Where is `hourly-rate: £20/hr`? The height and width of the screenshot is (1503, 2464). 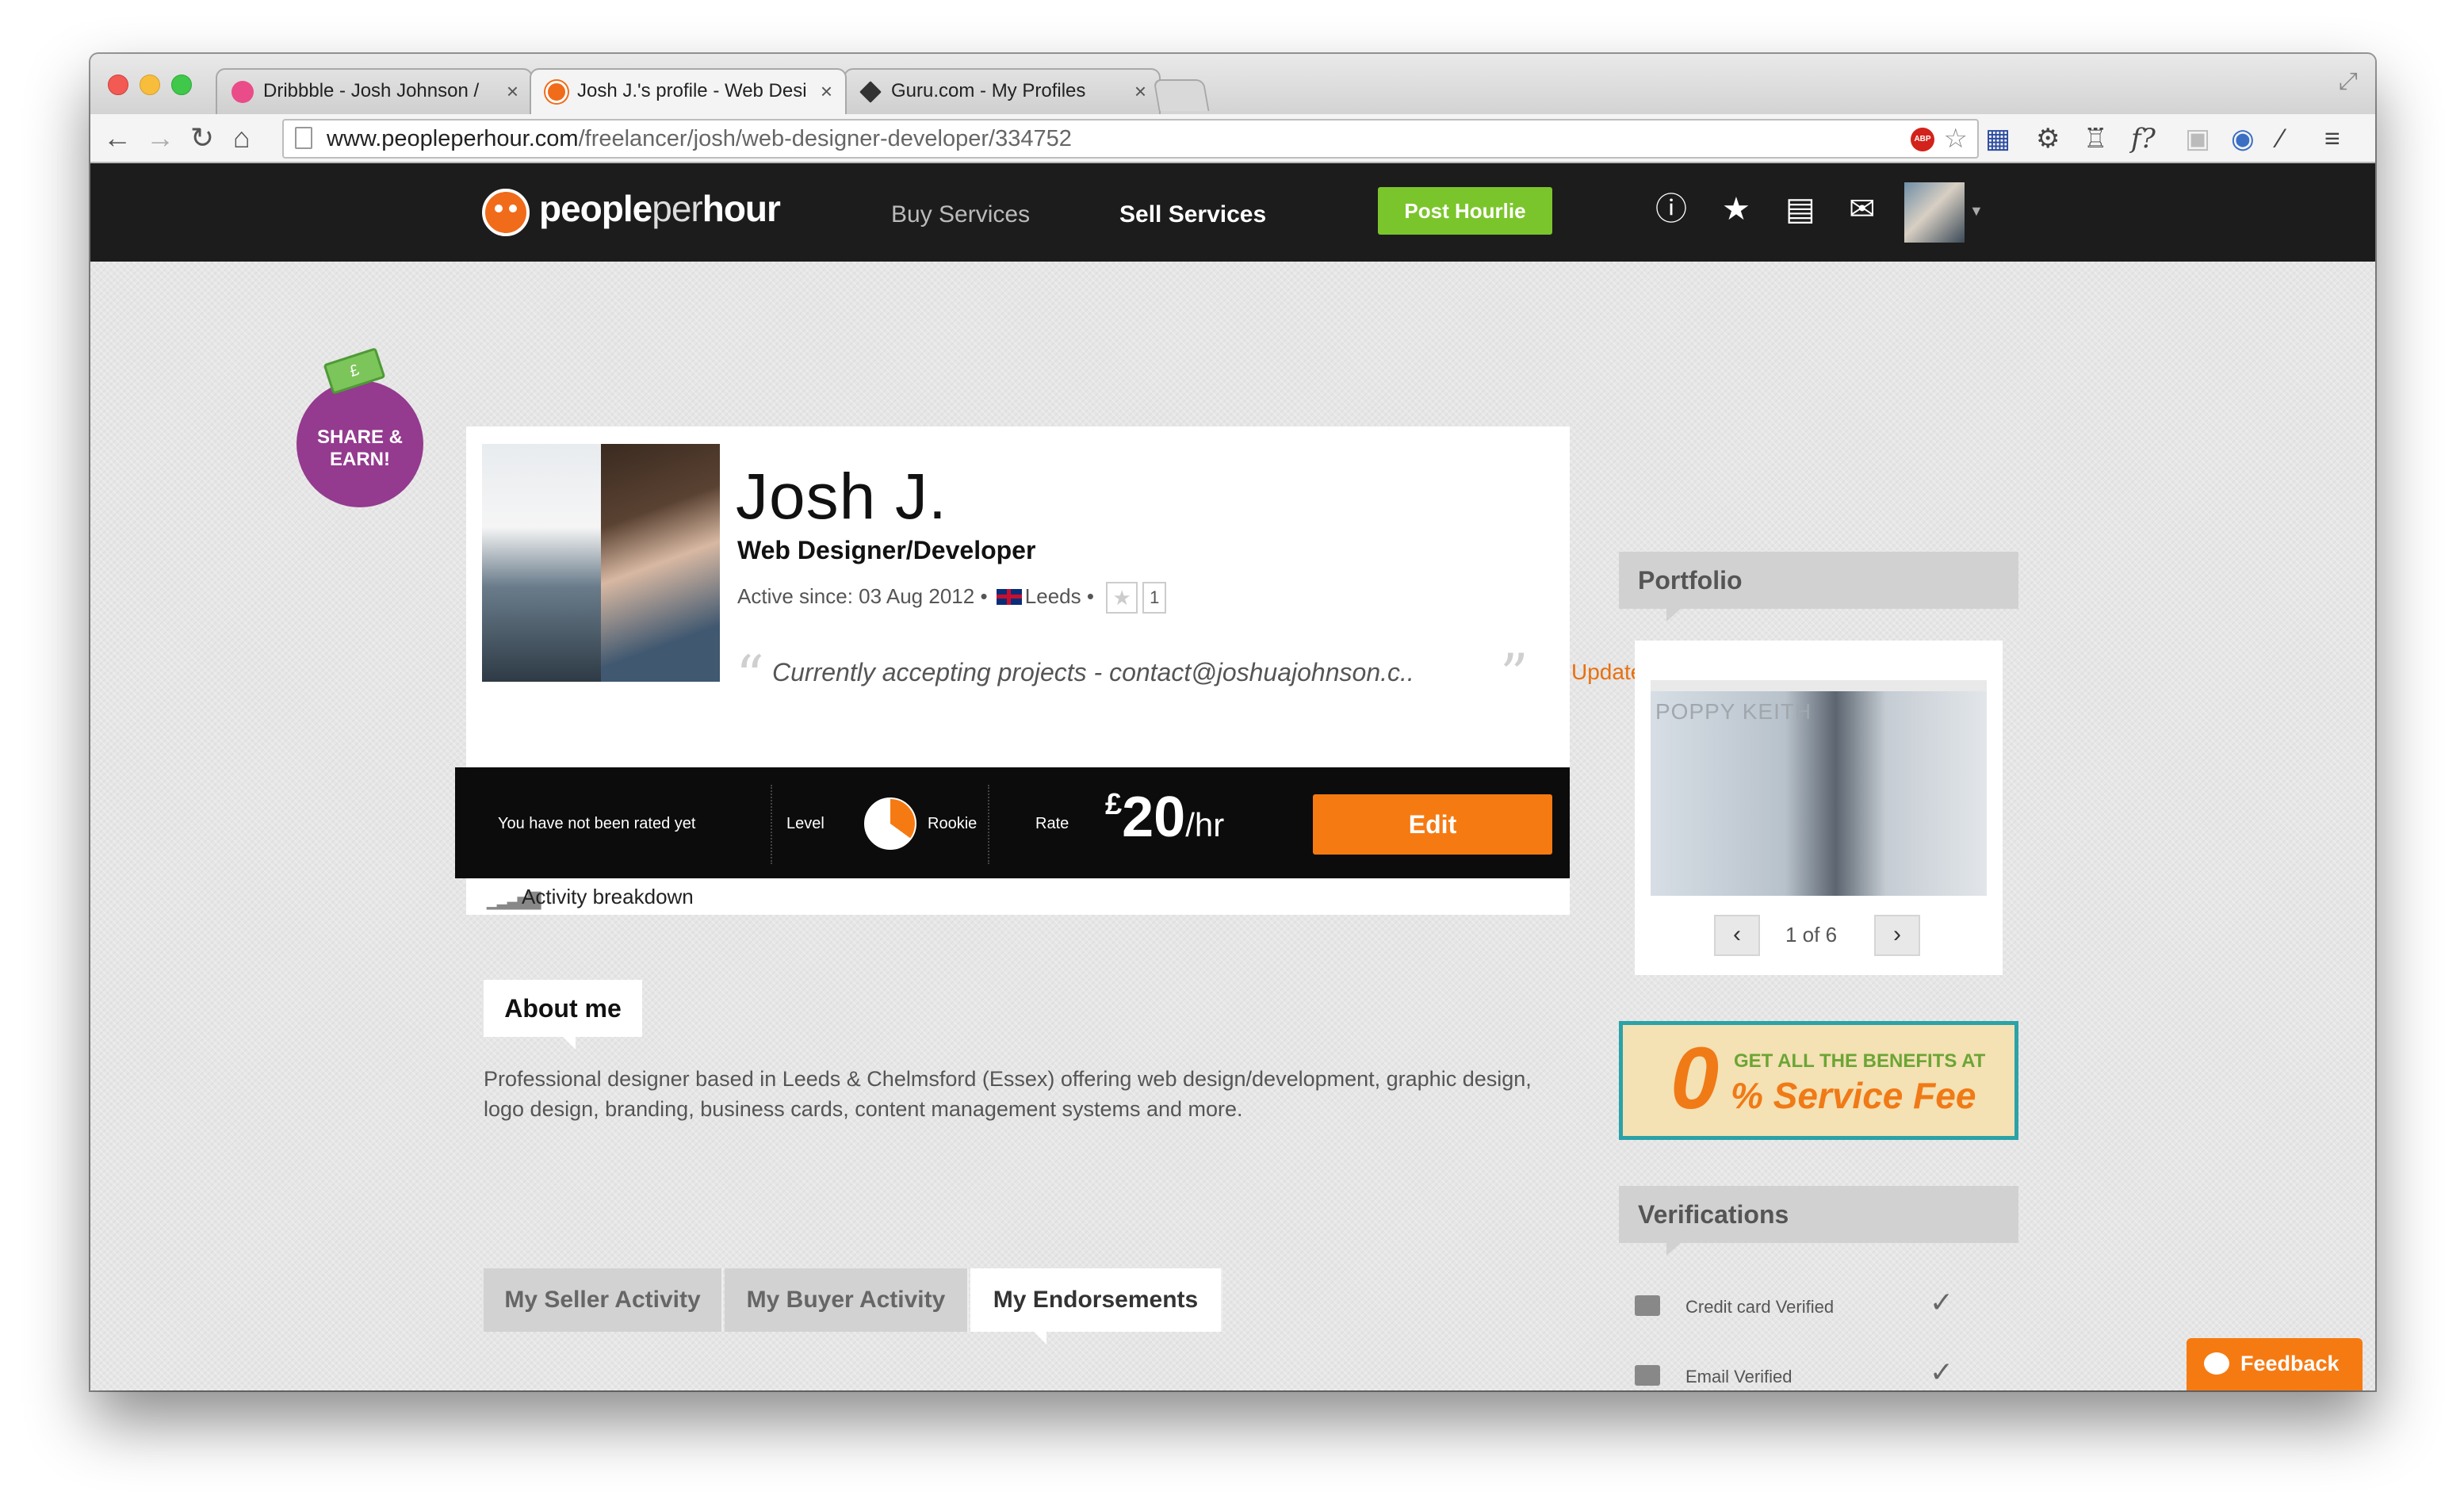 hourly-rate: £20/hr is located at coordinates (1165, 818).